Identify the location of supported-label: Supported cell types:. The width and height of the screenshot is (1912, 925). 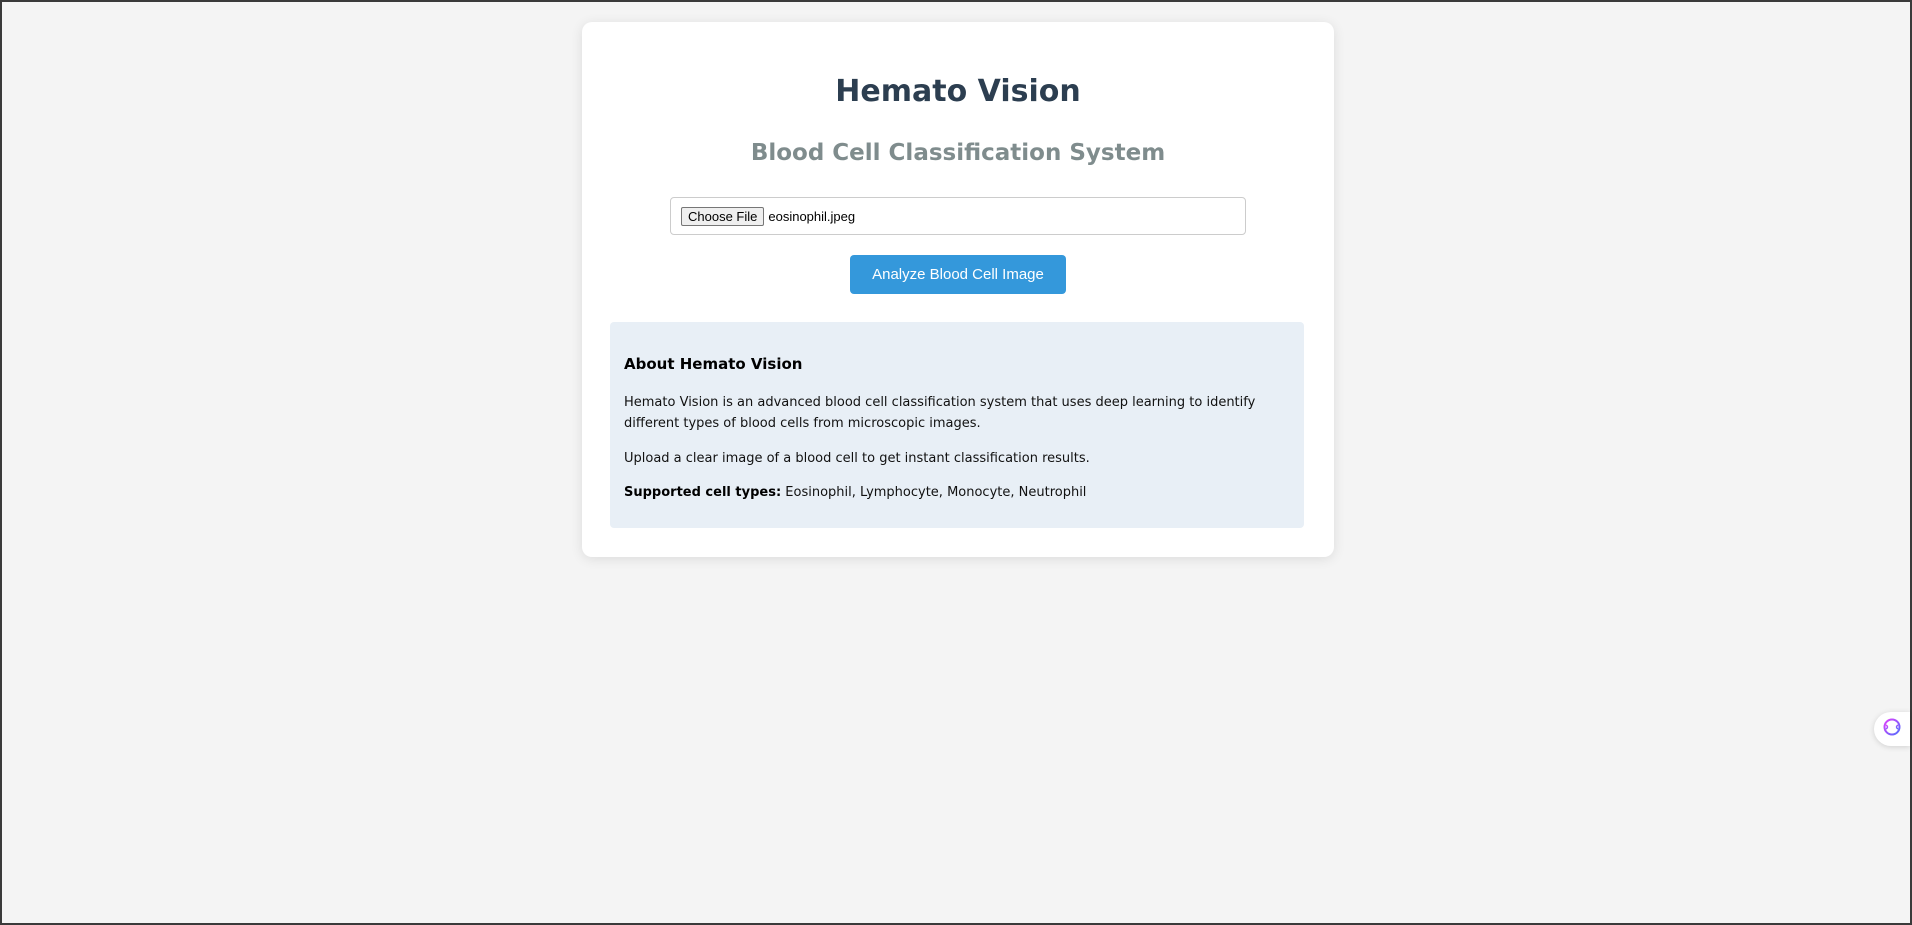
(703, 492).